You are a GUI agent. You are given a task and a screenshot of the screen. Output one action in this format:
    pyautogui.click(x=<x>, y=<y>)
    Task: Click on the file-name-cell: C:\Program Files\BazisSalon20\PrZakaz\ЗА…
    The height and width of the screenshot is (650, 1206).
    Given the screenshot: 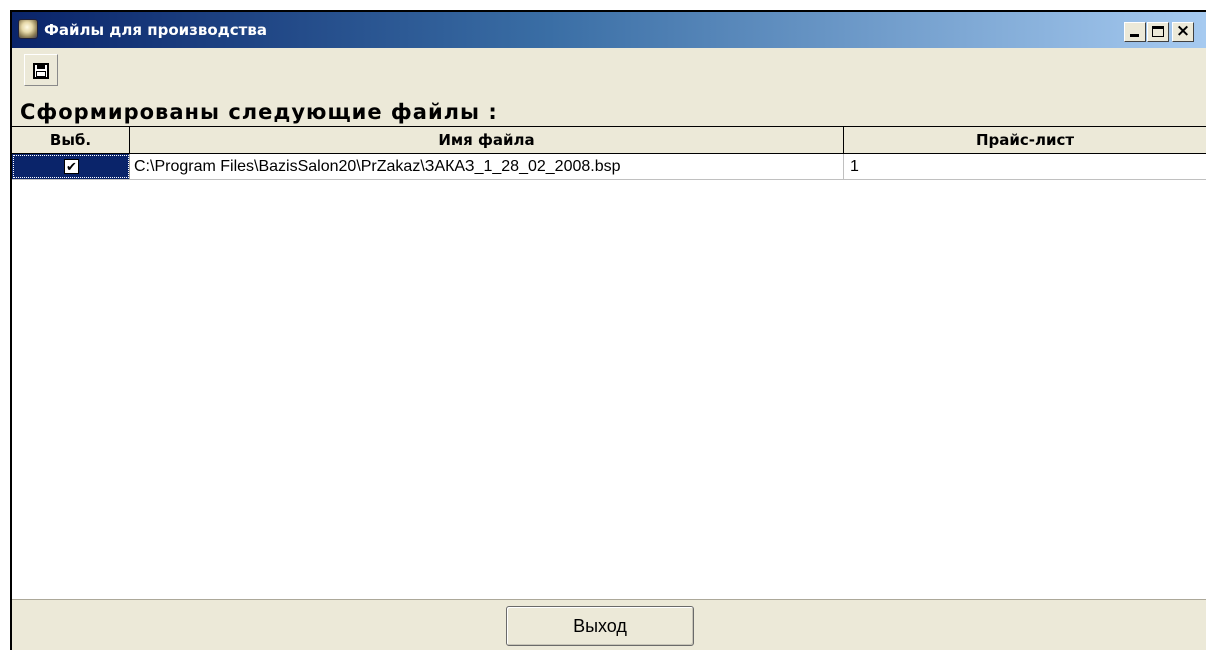 What is the action you would take?
    pyautogui.click(x=487, y=166)
    